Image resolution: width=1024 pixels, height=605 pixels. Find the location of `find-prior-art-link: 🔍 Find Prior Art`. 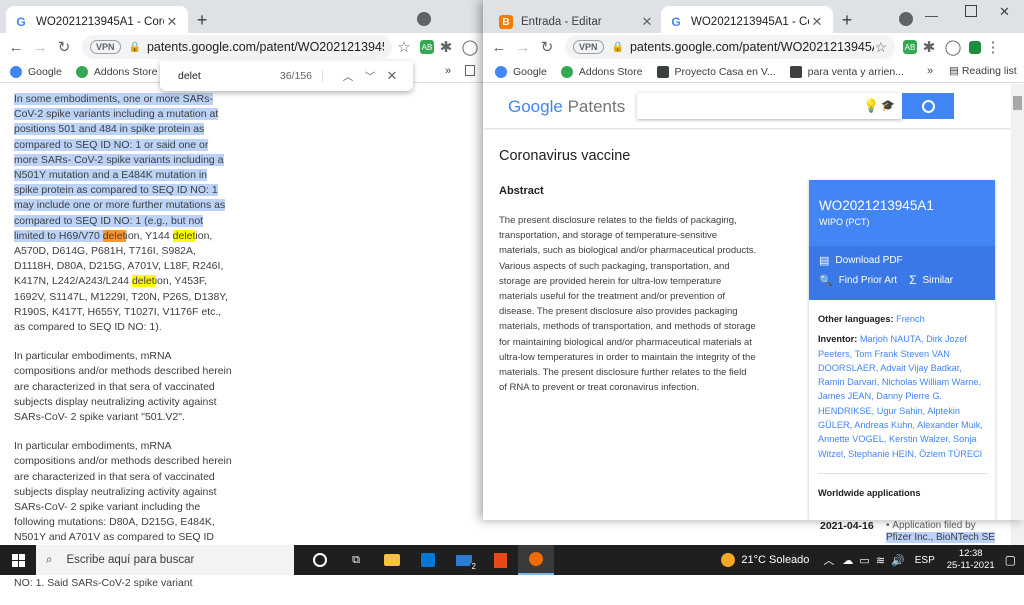

find-prior-art-link: 🔍 Find Prior Art is located at coordinates (858, 280).